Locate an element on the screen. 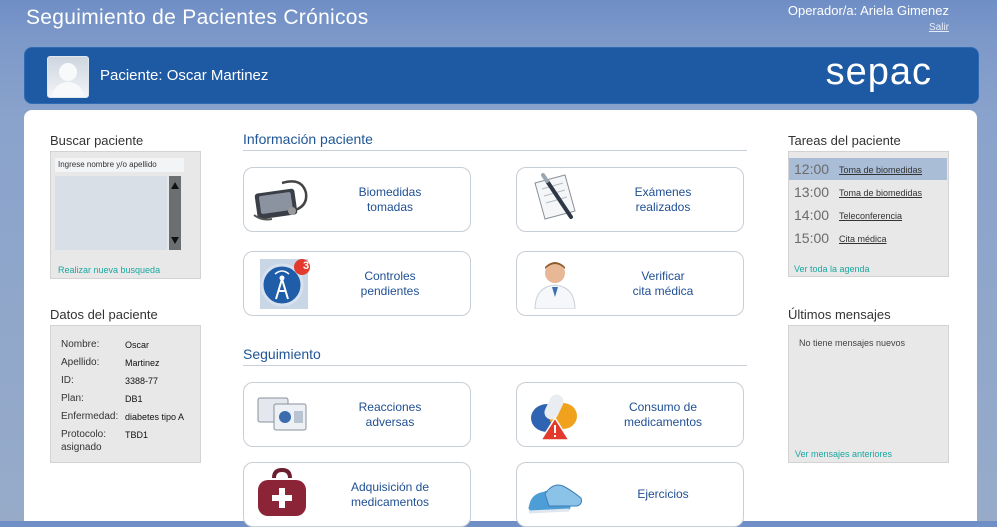 The width and height of the screenshot is (997, 527). tile-reacciones: Reacciones adversas is located at coordinates (357, 414).